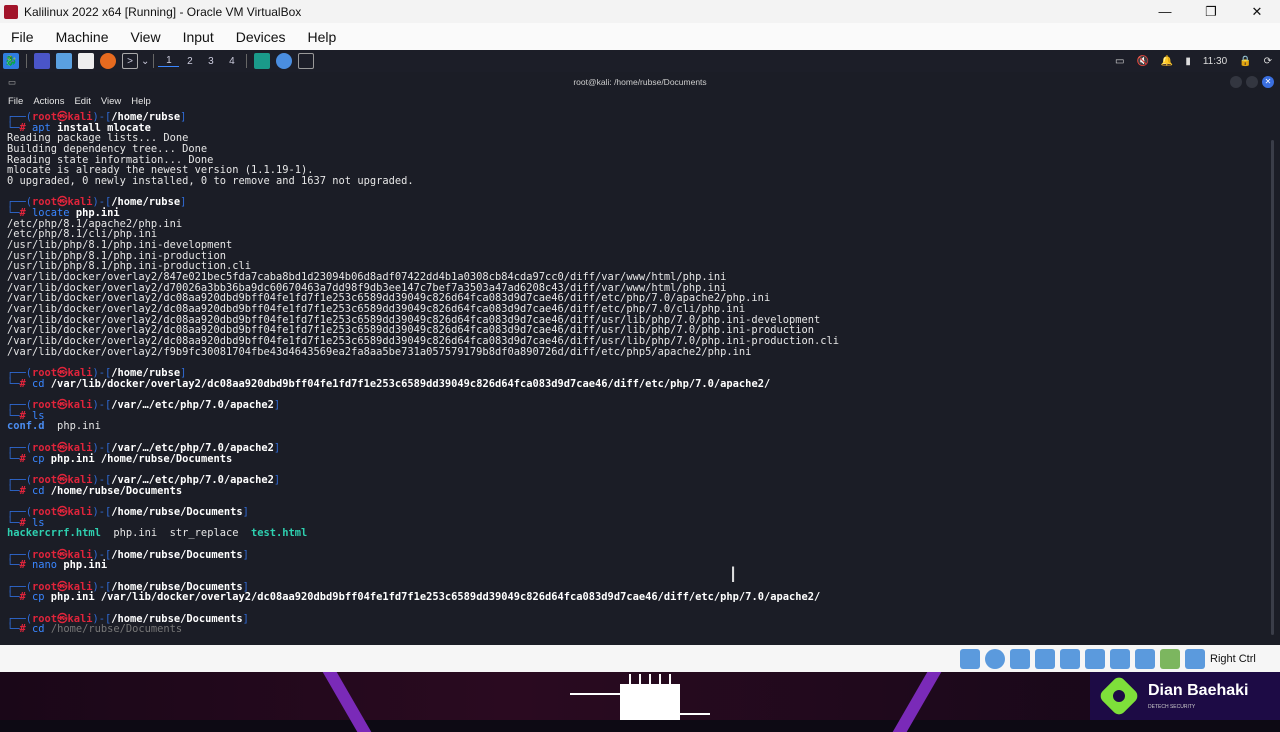 Image resolution: width=1280 pixels, height=732 pixels. What do you see at coordinates (192, 405) in the screenshot?
I see `prompt-path: /var/…/etc/php/7.0/apache2` at bounding box center [192, 405].